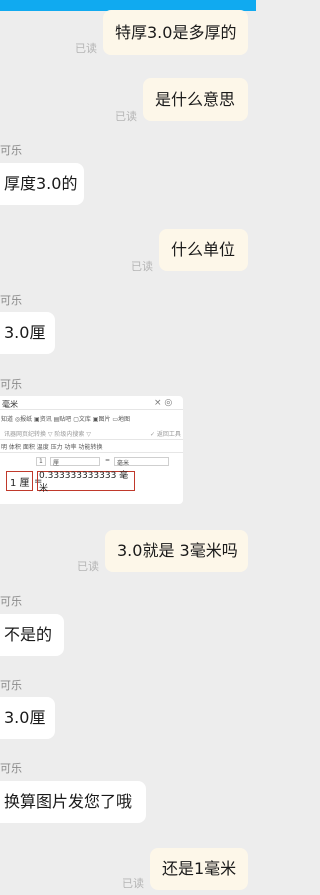  What do you see at coordinates (75, 462) in the screenshot?
I see `from-unit-select: 厘` at bounding box center [75, 462].